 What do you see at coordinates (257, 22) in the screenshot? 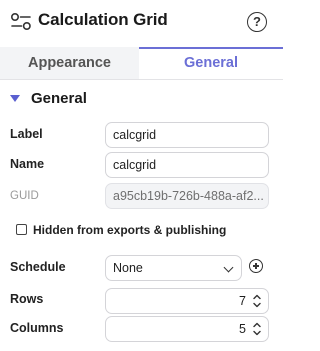
I see `question-circle-icon: ?` at bounding box center [257, 22].